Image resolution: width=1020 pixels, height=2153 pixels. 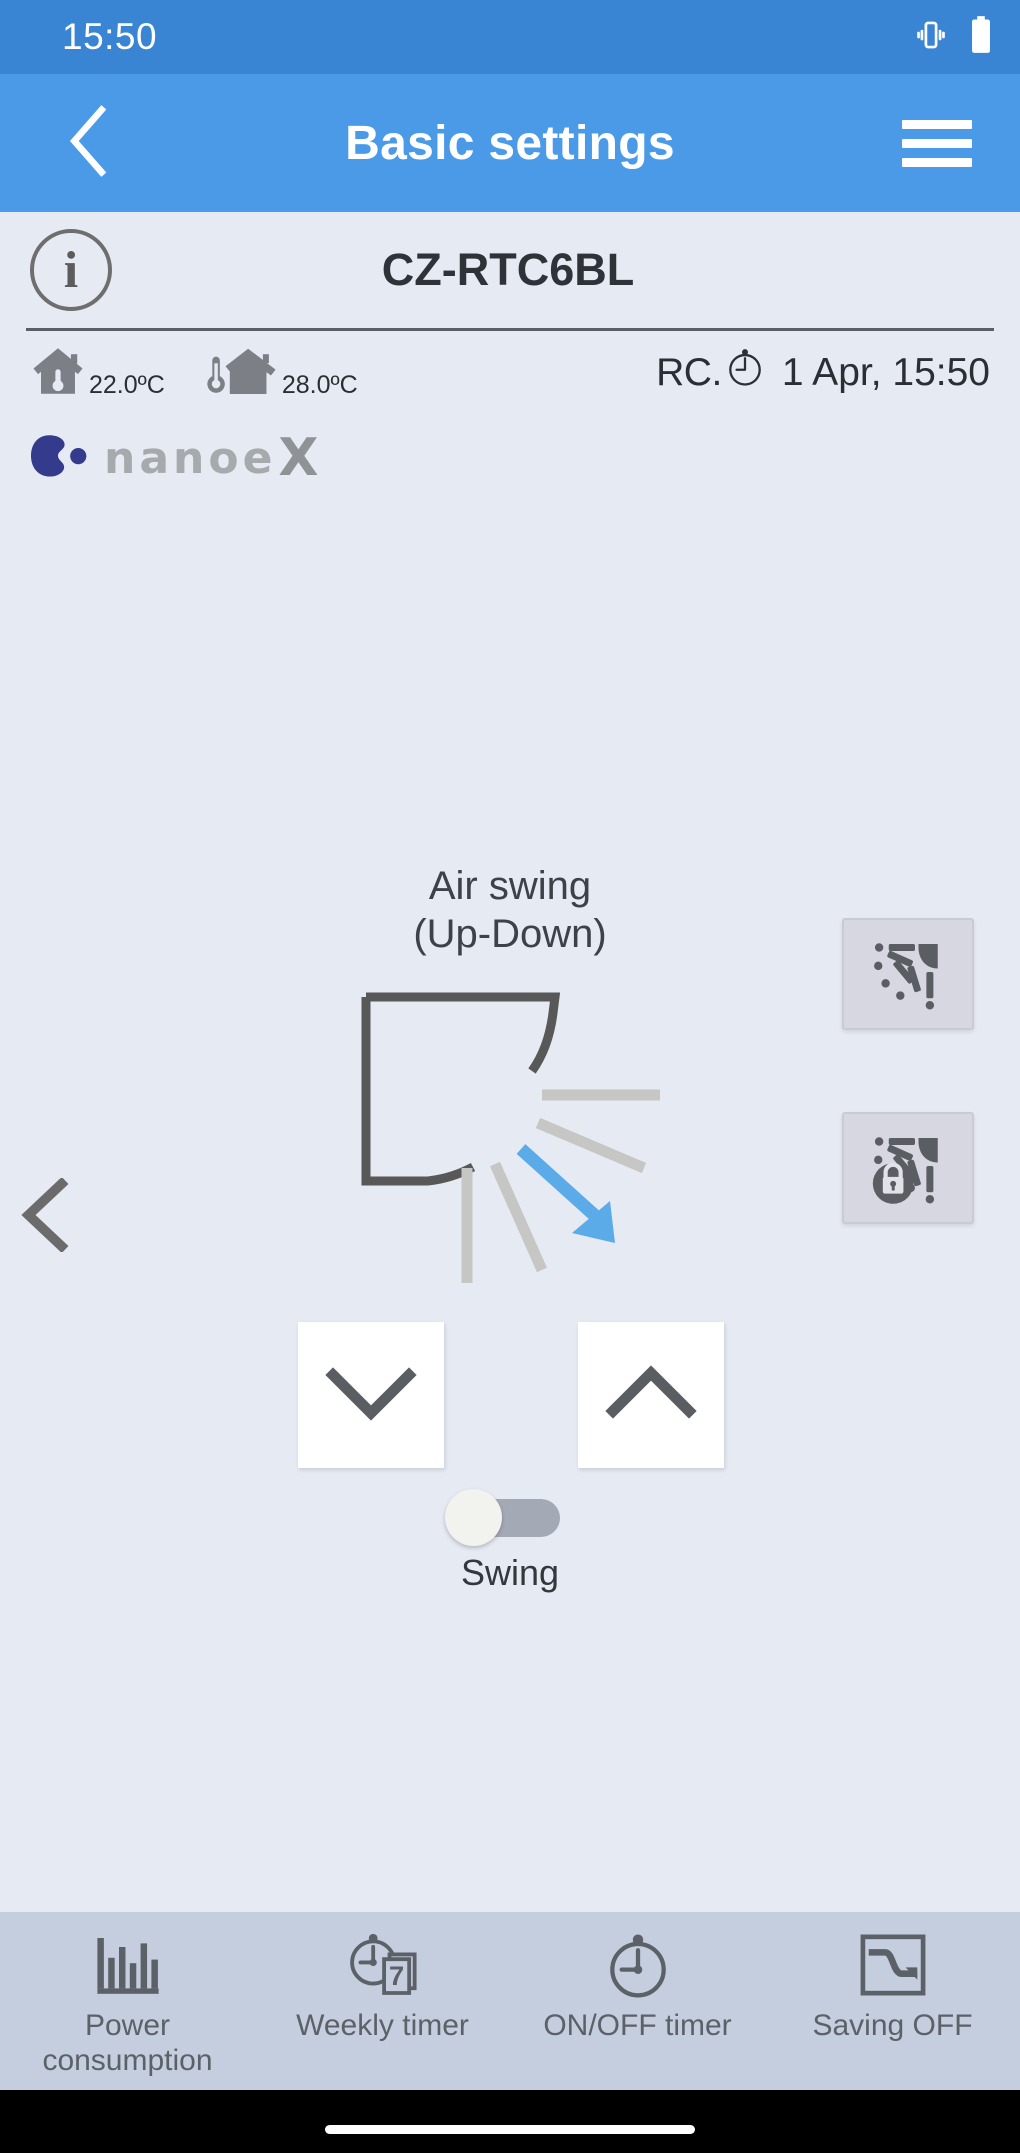 I want to click on chevron-down-icon, so click(x=371, y=1395).